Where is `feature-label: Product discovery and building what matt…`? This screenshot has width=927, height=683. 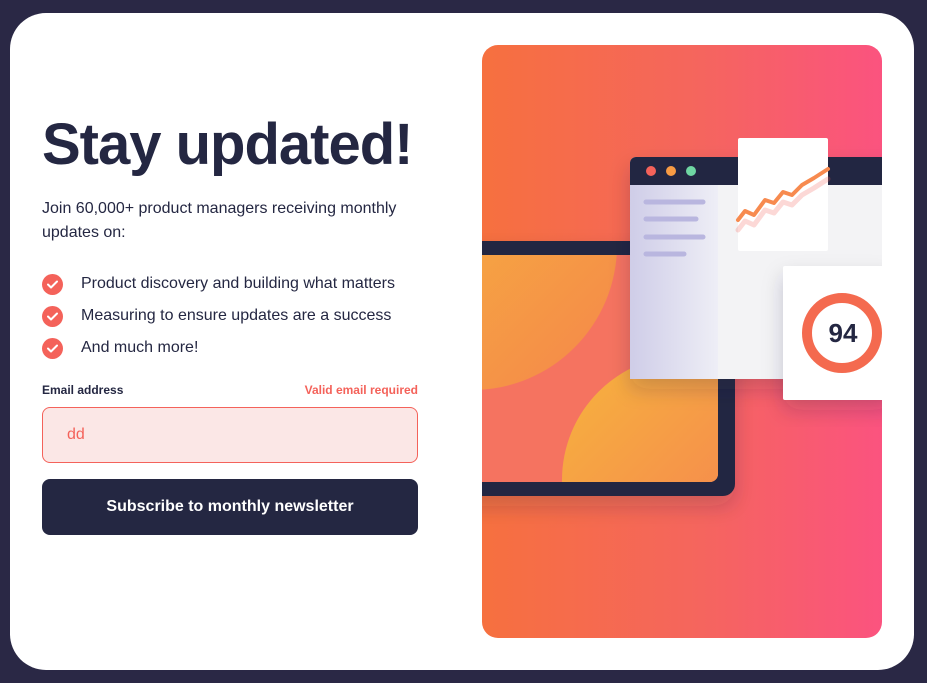
feature-label: Product discovery and building what matt… is located at coordinates (238, 283).